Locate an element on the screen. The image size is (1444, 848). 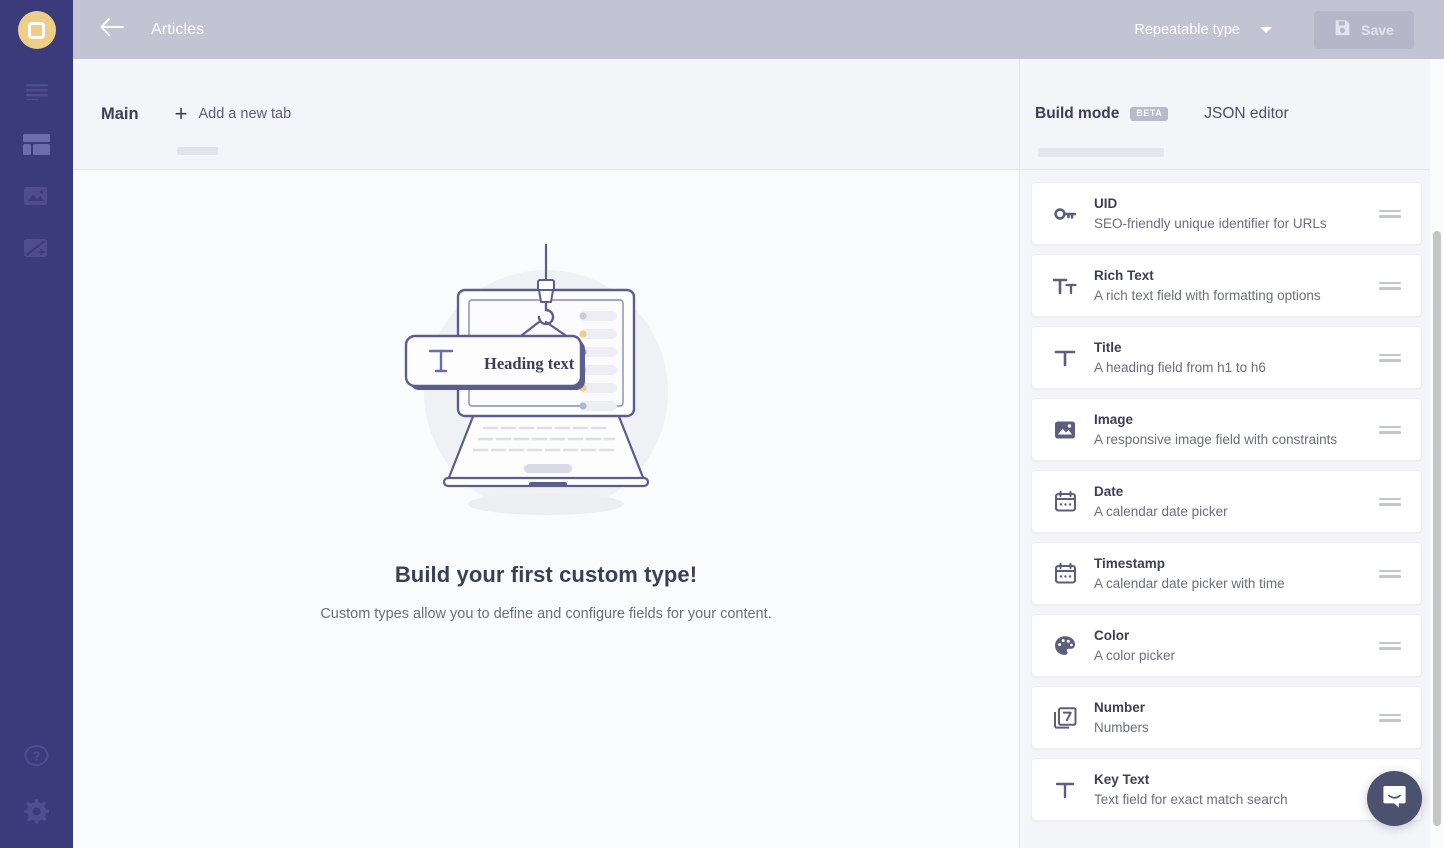
chat-launcher-button is located at coordinates (1394, 798).